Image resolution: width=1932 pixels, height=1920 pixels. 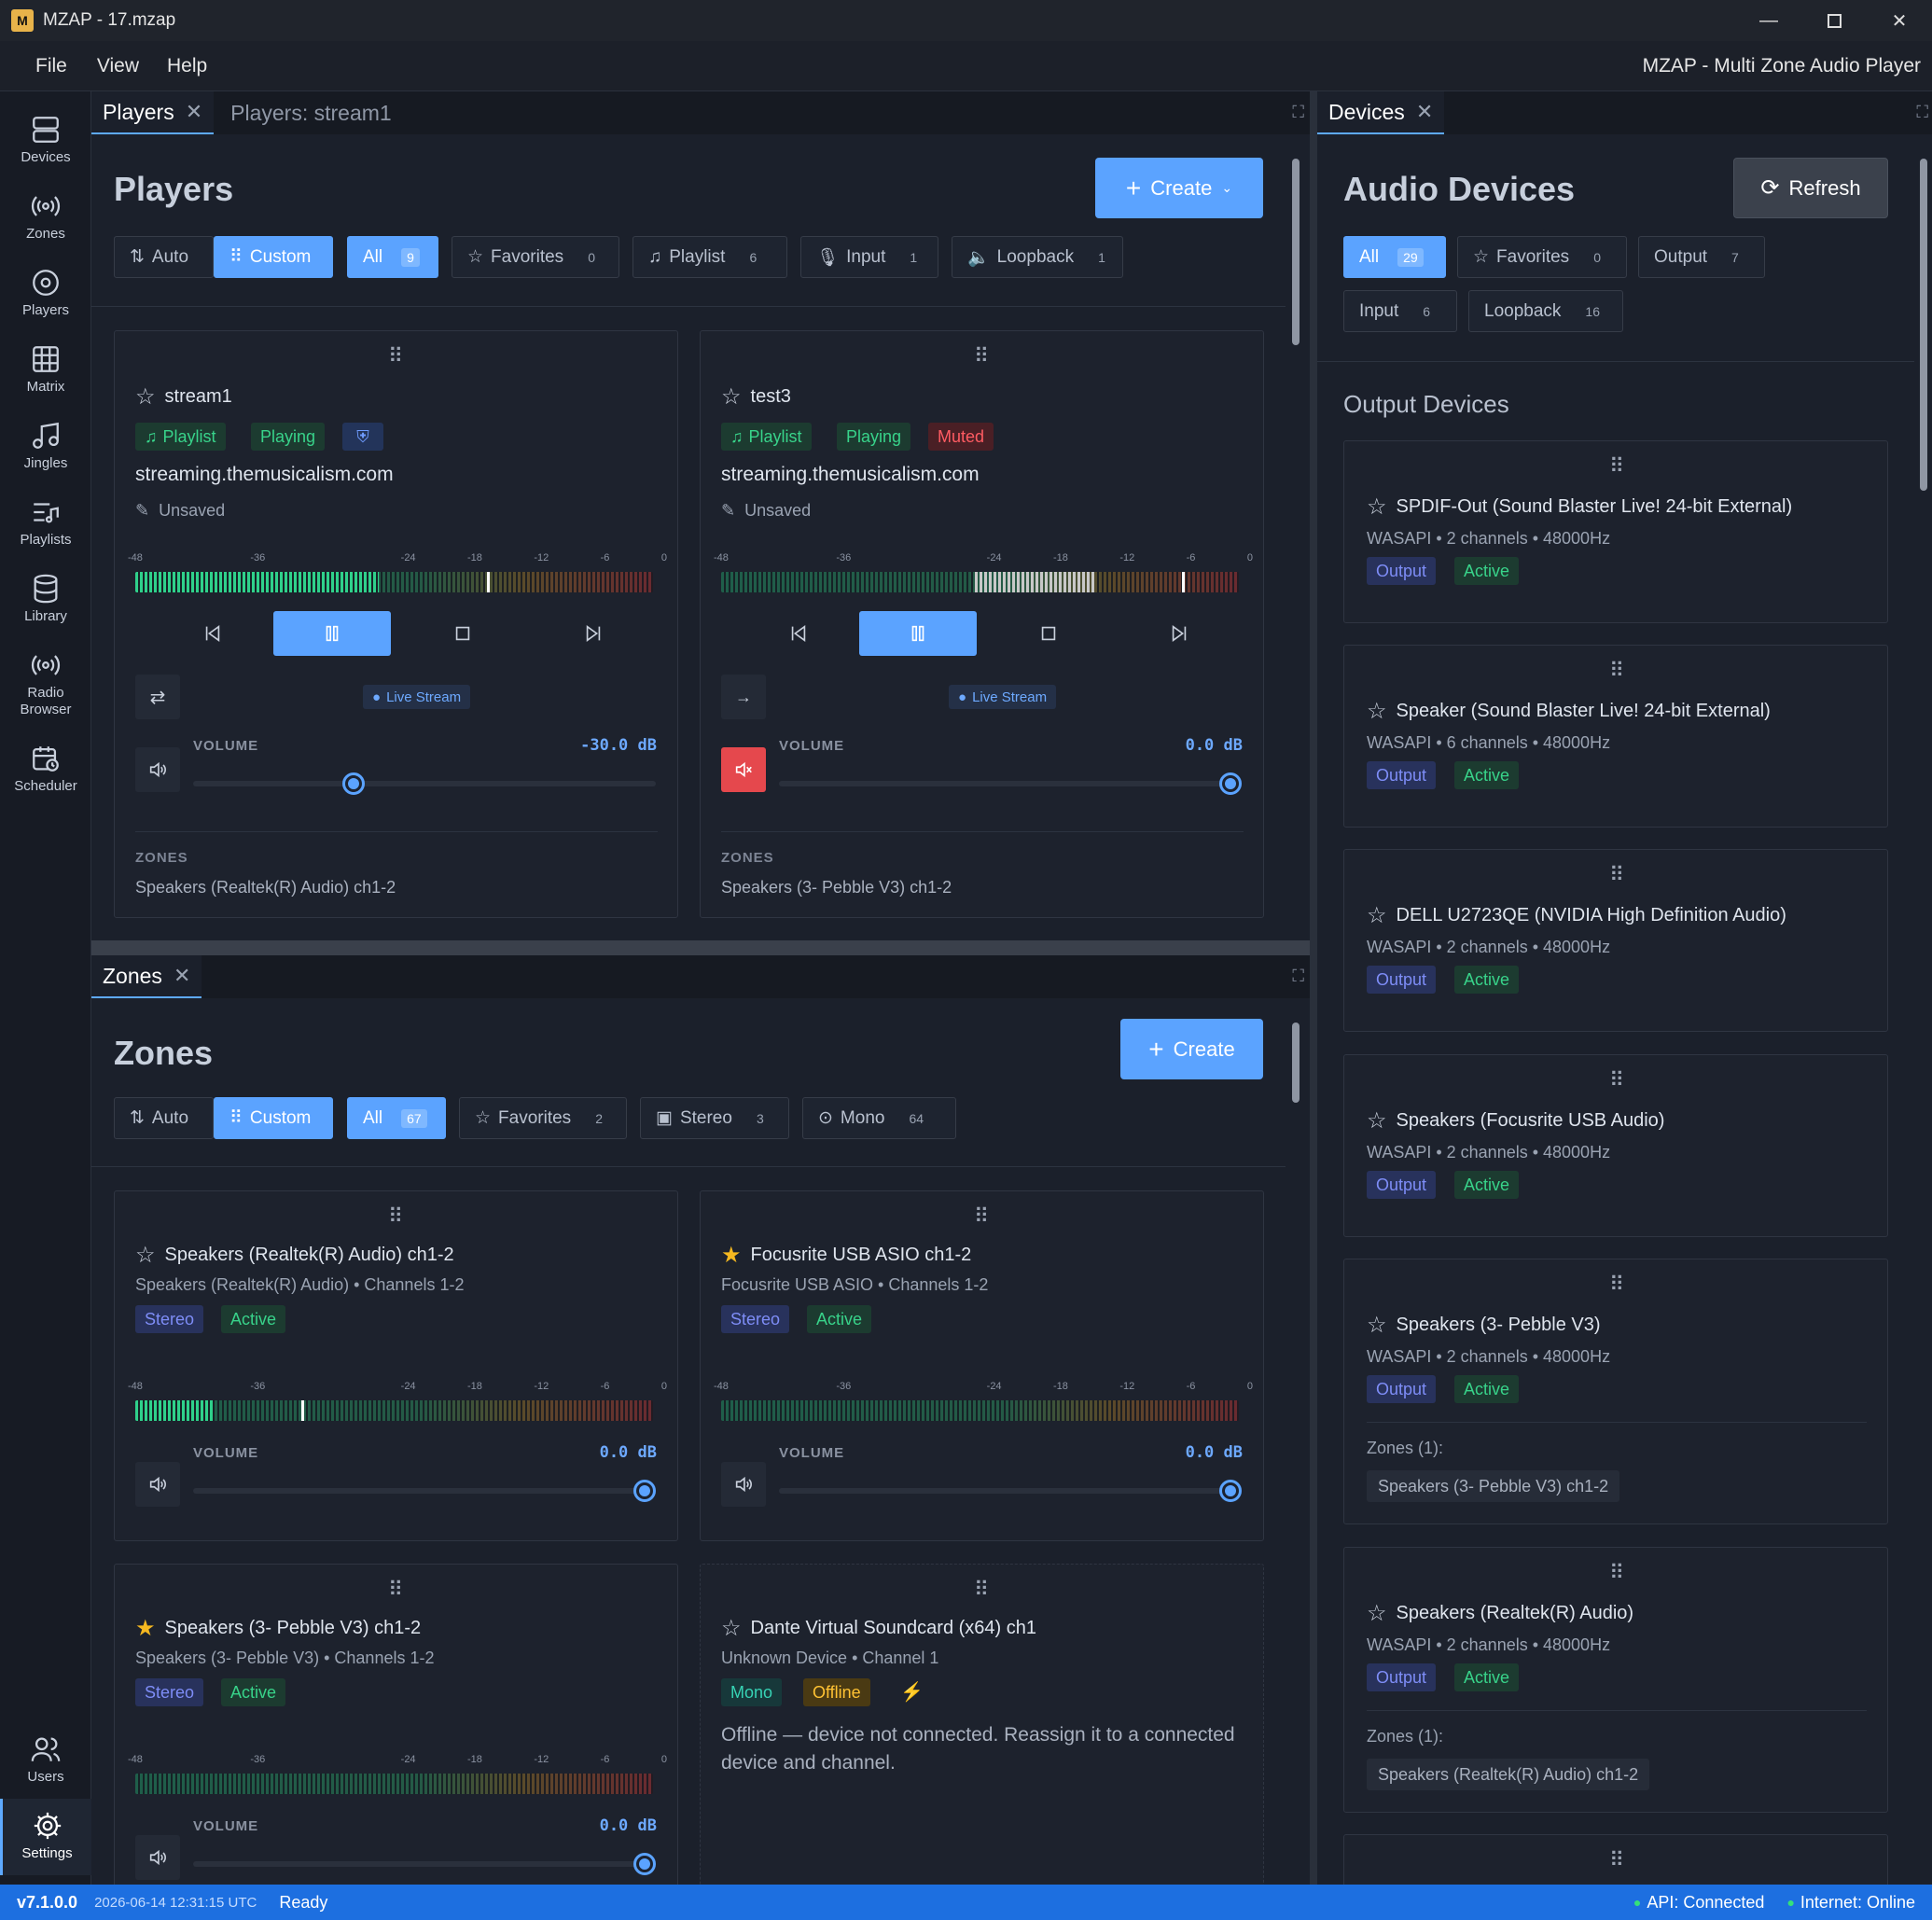 I want to click on vertical-splitter, so click(x=1313, y=988).